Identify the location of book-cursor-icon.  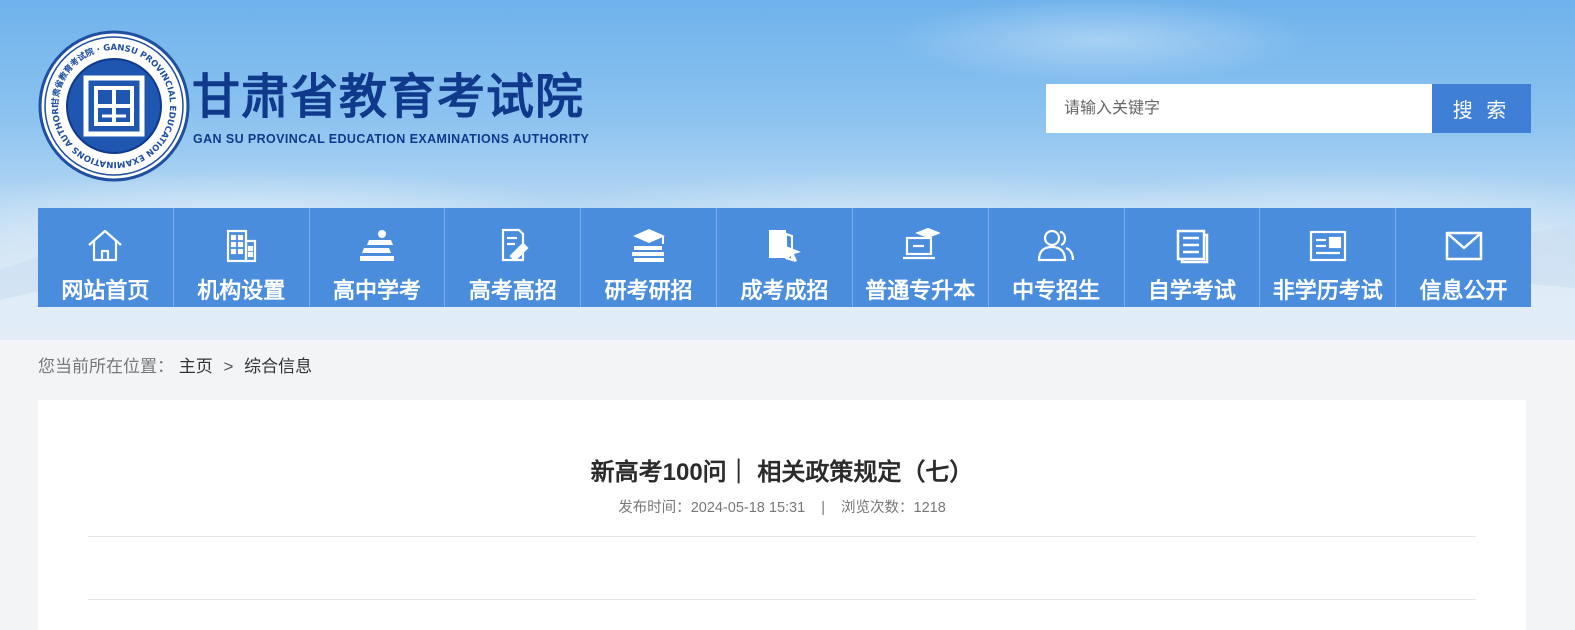
(785, 246).